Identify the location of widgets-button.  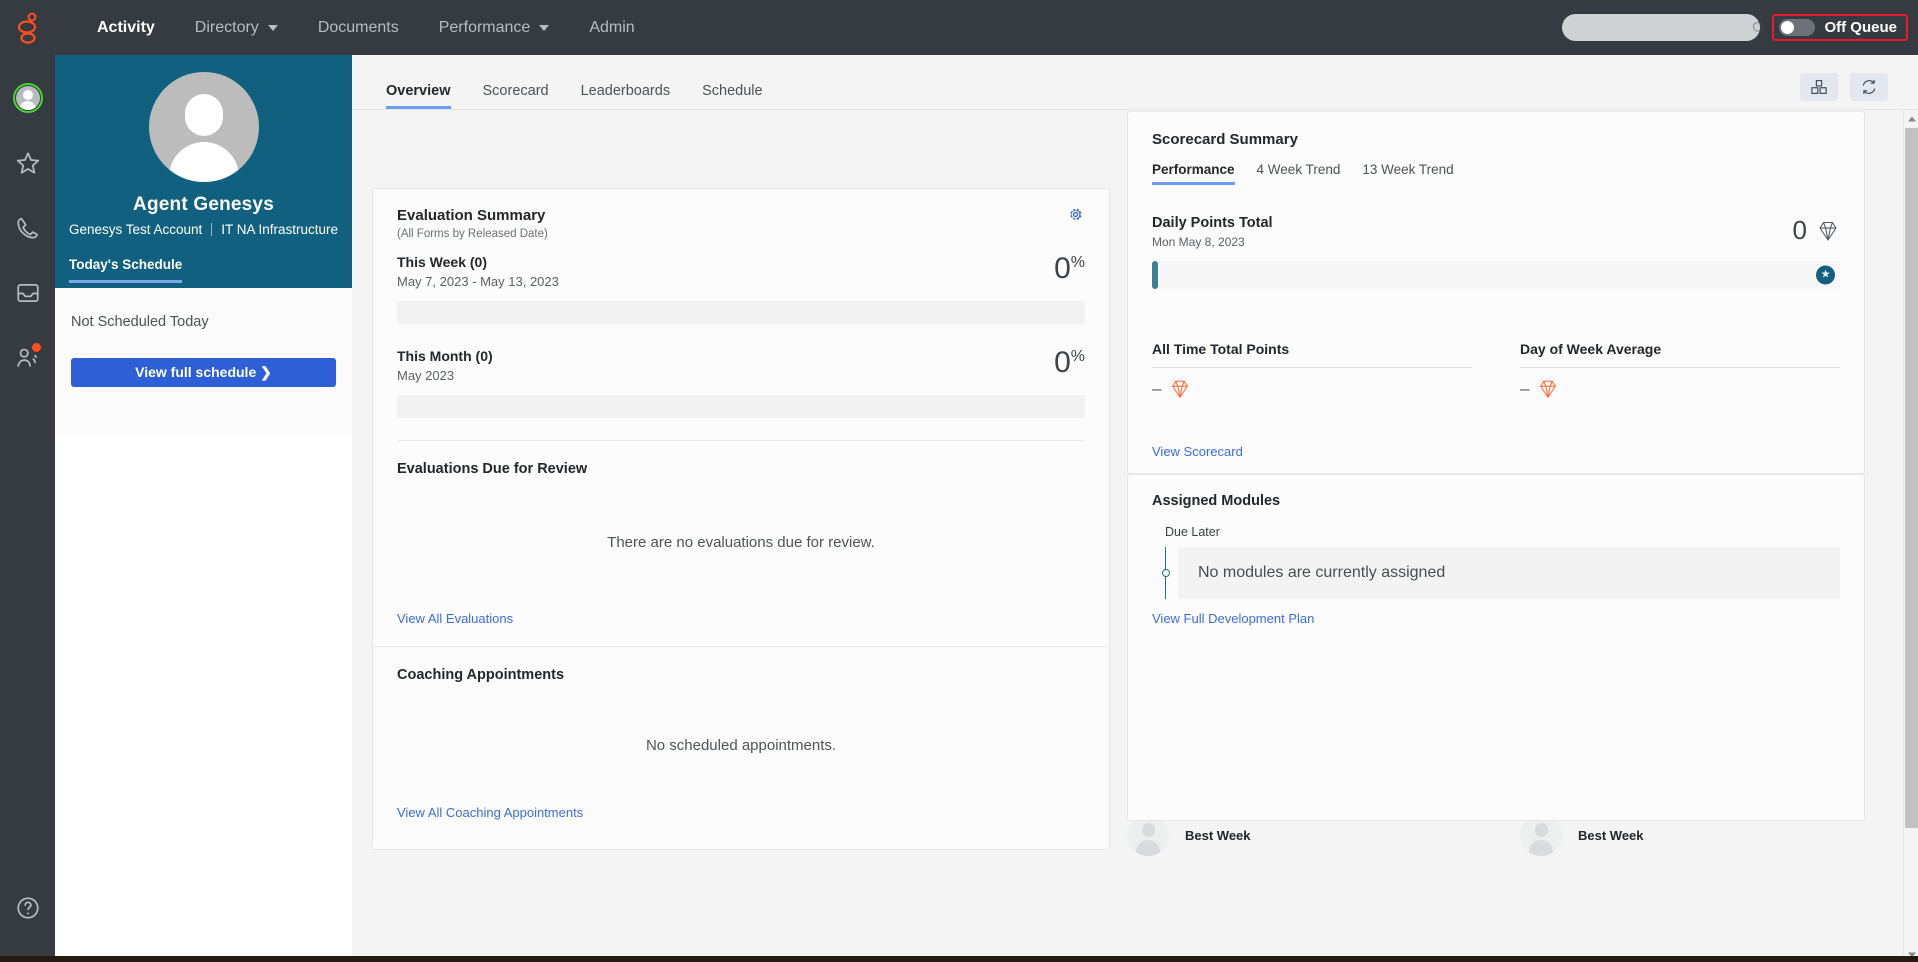
(1819, 87).